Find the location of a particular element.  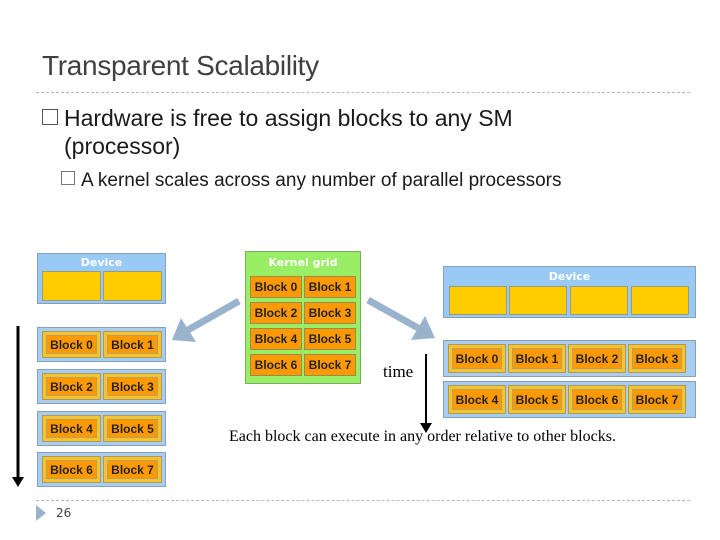

right-time-arrow is located at coordinates (426, 393).